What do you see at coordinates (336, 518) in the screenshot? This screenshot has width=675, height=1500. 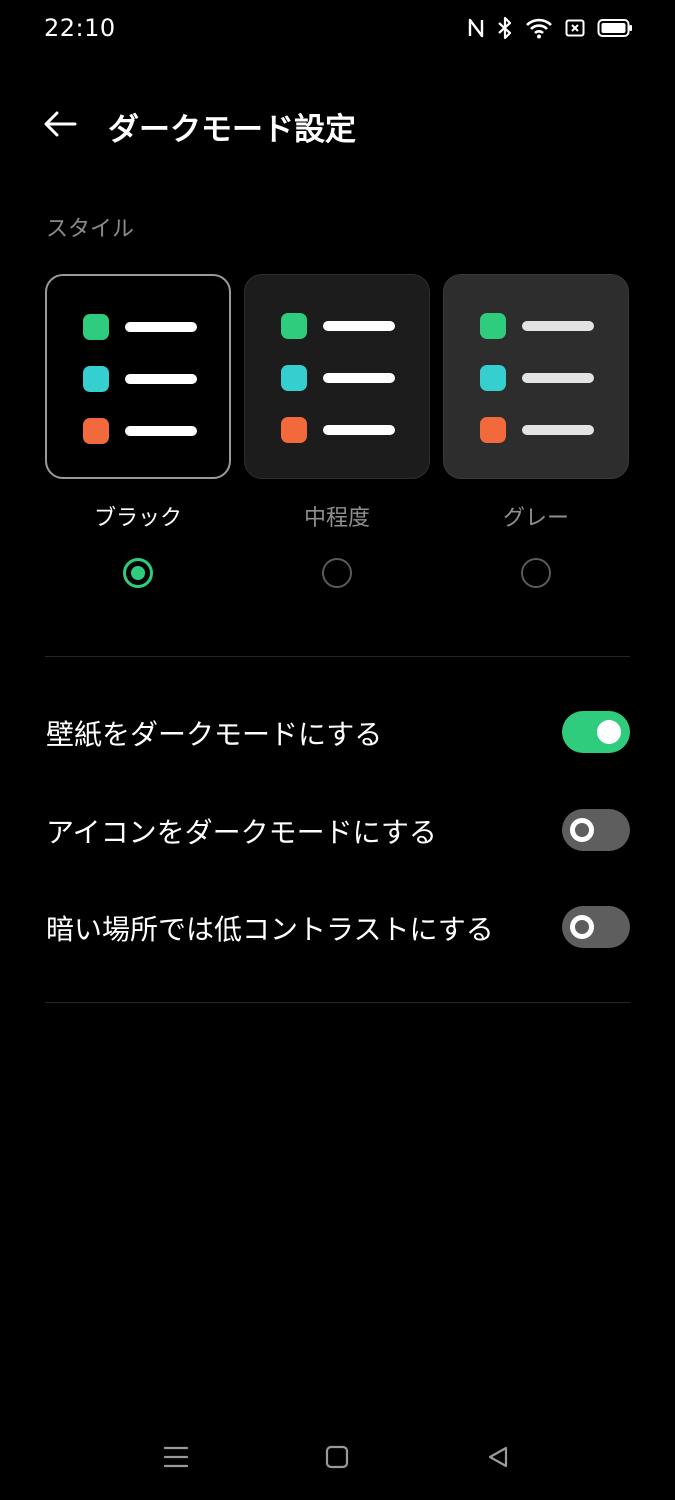 I see `style-label-medium: 中程度` at bounding box center [336, 518].